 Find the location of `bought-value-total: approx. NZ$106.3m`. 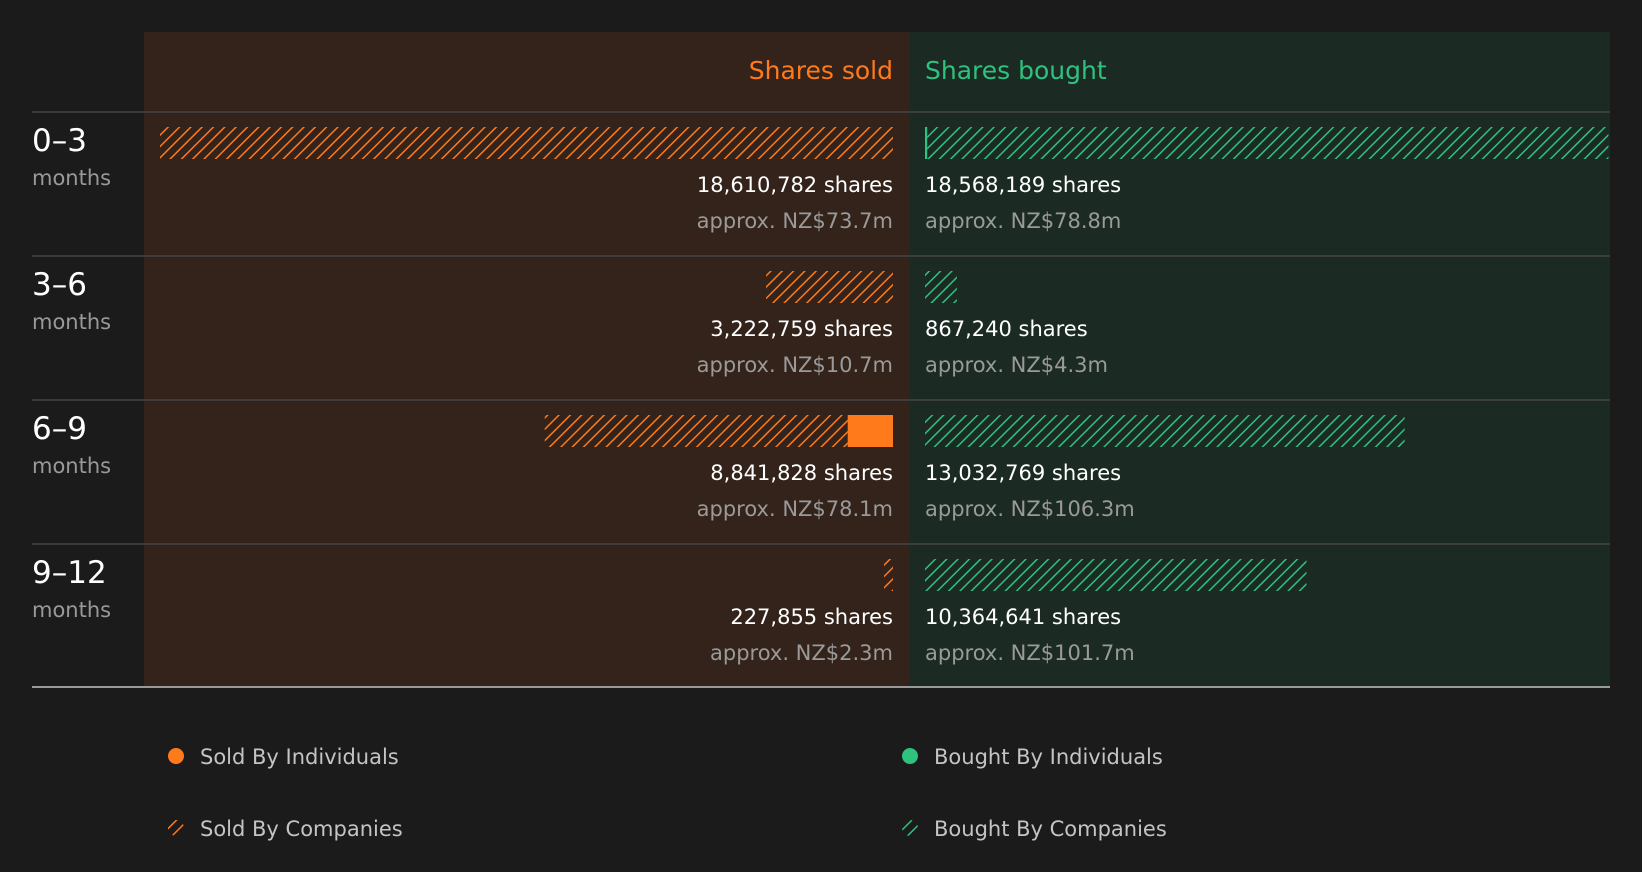

bought-value-total: approx. NZ$106.3m is located at coordinates (1030, 509).